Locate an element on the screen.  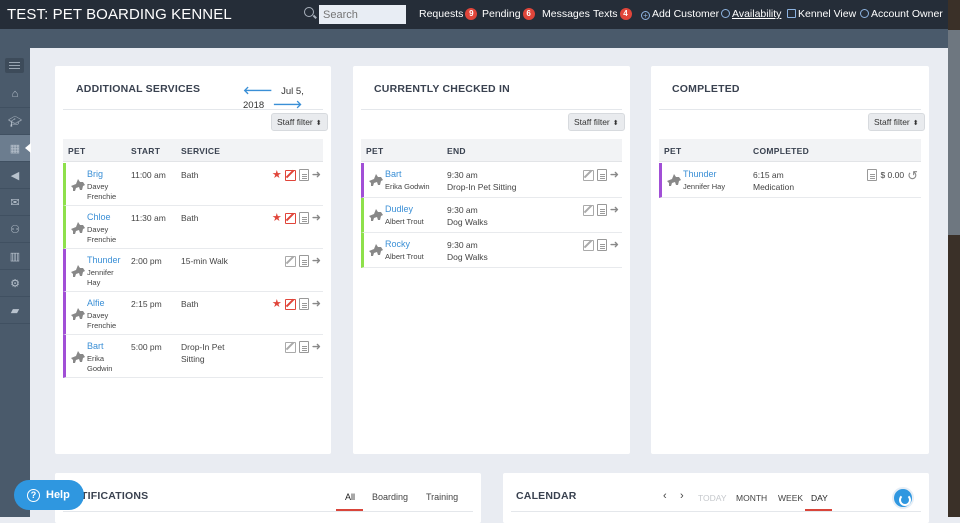
sidebar-item-home: ⌂ is located at coordinates (15, 94).